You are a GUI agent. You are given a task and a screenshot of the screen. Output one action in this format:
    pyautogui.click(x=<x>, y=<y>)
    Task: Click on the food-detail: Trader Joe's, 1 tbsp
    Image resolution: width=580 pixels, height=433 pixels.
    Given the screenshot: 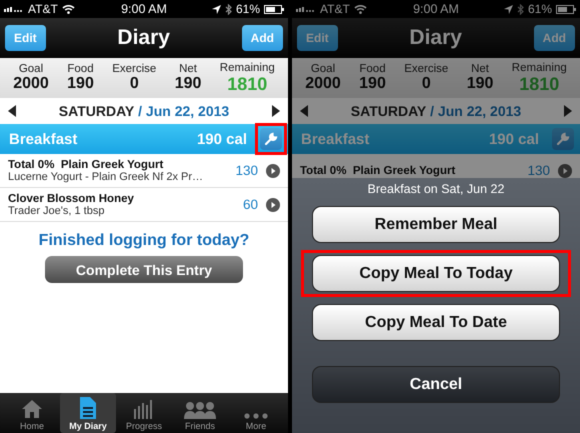 What is the action you would take?
    pyautogui.click(x=57, y=210)
    